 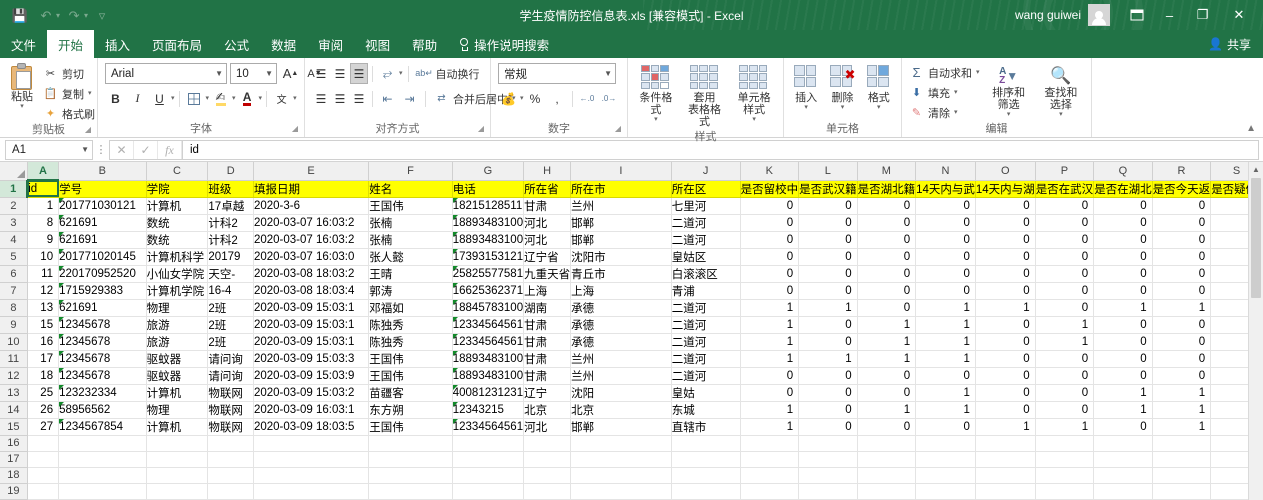 I want to click on data-cell: 皇姑, so click(x=706, y=393).